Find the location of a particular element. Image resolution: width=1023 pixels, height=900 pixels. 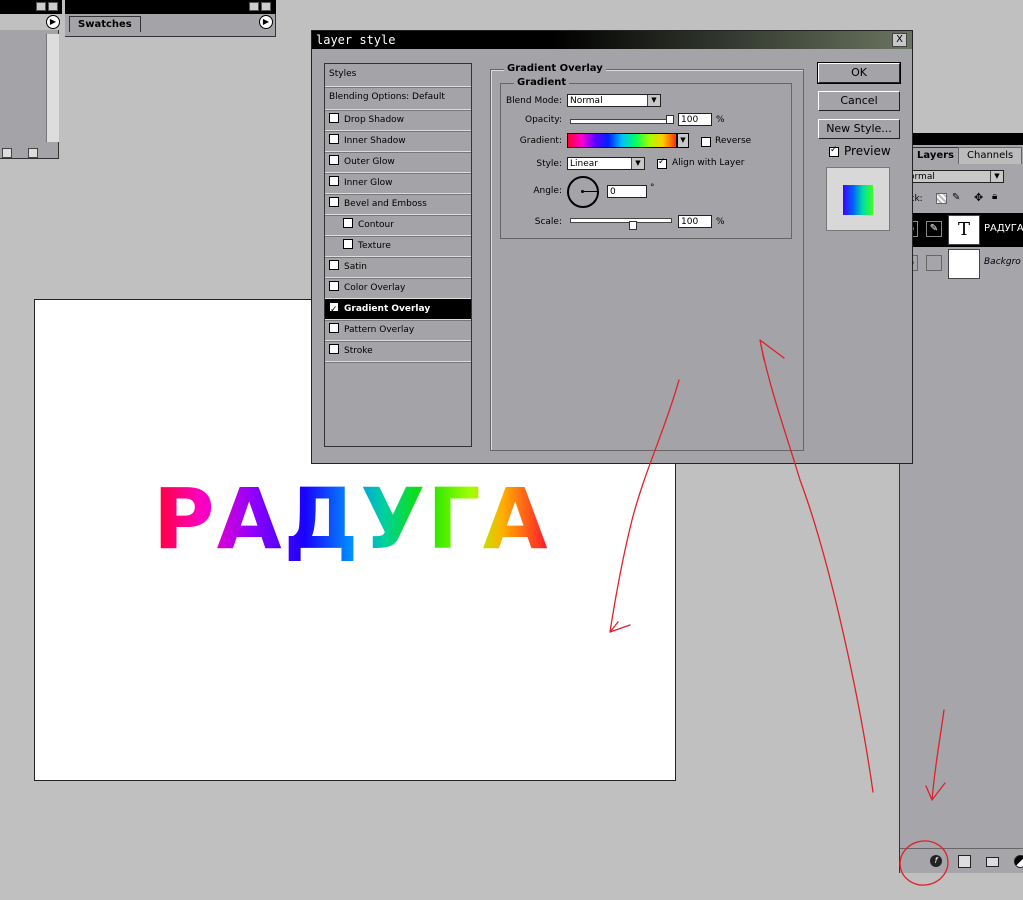

layer-name: Backgro is located at coordinates (1002, 262).